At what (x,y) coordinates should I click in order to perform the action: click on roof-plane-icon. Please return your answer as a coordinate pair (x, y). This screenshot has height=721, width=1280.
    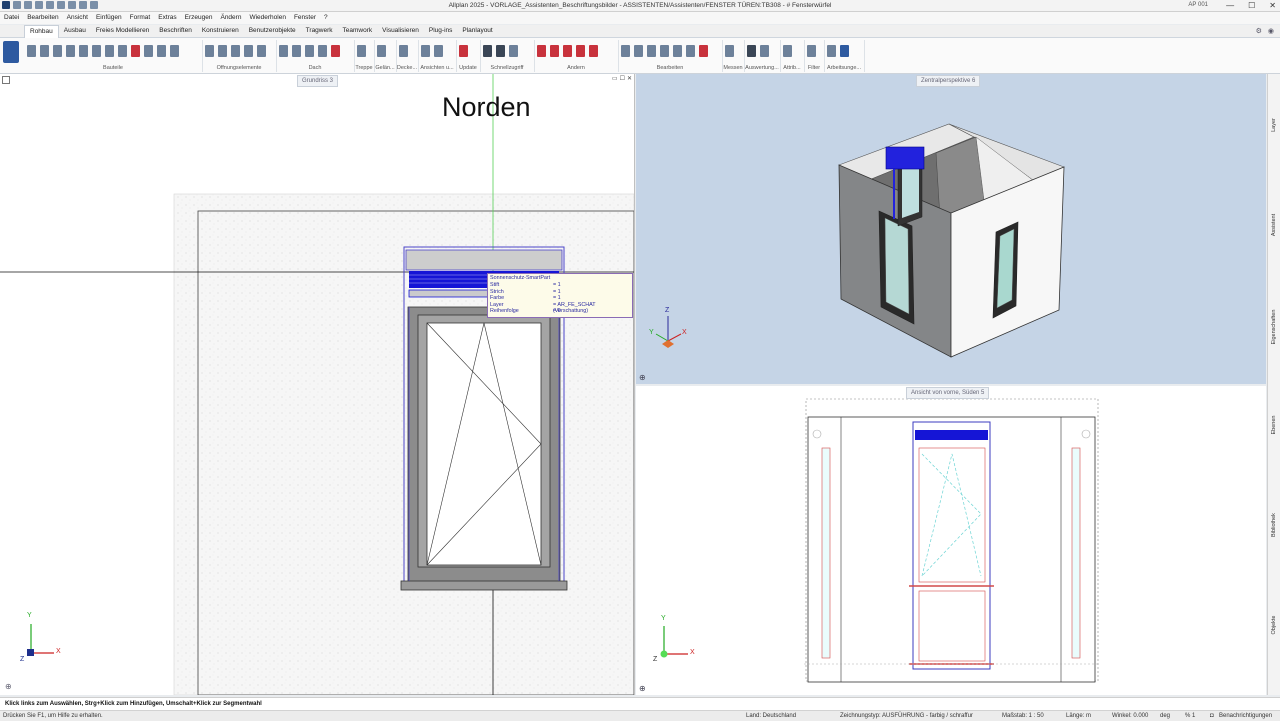
    Looking at the image, I should click on (296, 51).